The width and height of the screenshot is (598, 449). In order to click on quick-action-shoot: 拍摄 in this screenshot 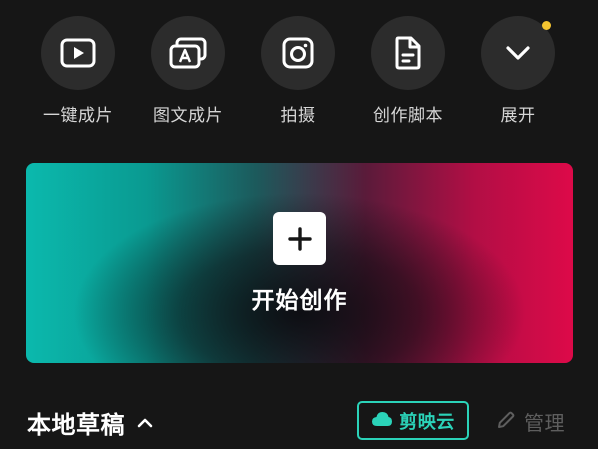, I will do `click(298, 71)`.